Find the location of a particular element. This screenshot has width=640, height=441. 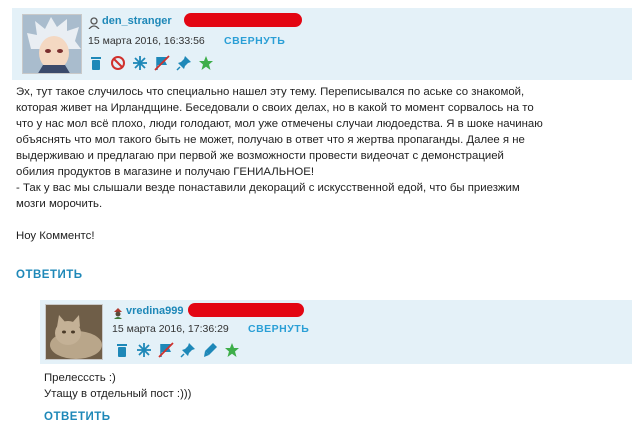

ban-icon is located at coordinates (118, 63).